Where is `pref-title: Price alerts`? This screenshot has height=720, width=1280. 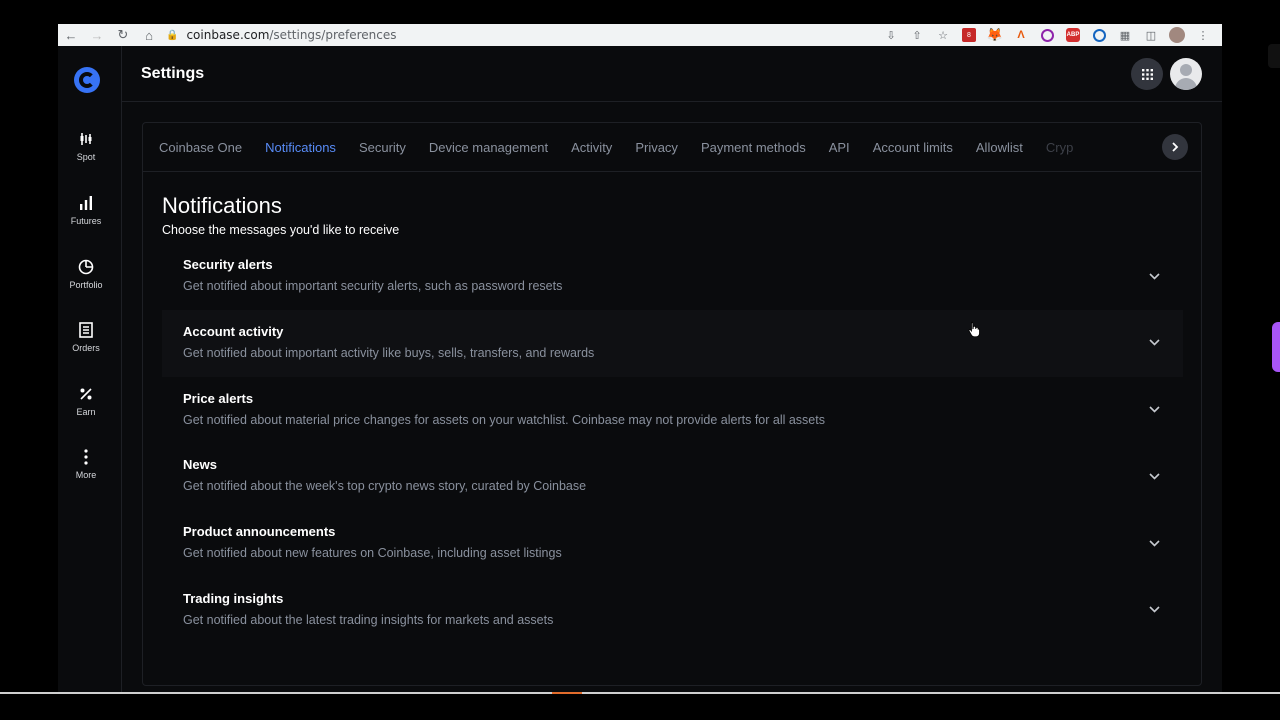
pref-title: Price alerts is located at coordinates (218, 398).